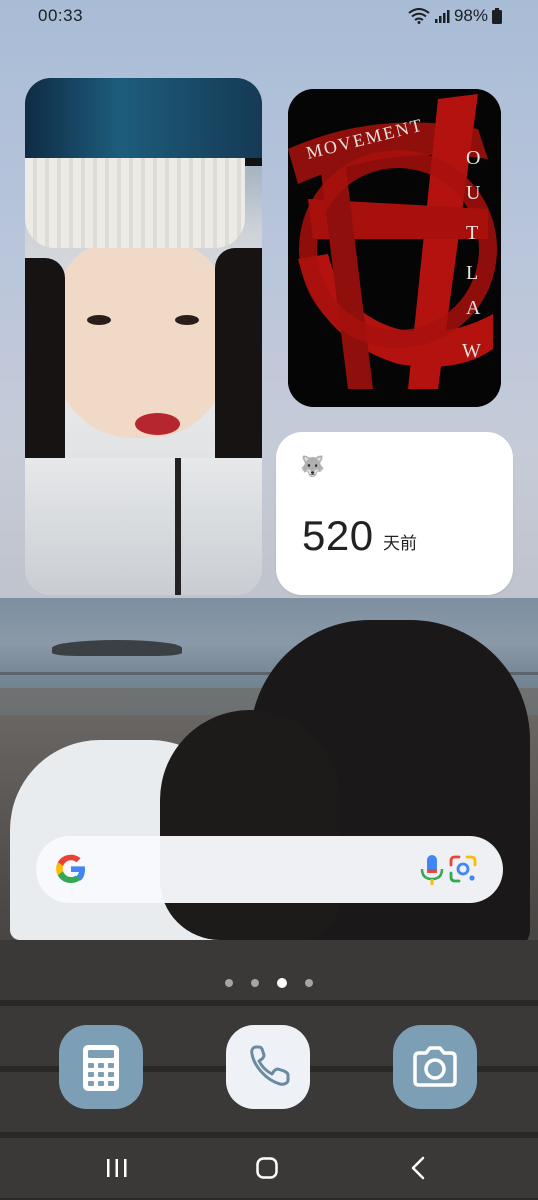 Image resolution: width=538 pixels, height=1200 pixels. What do you see at coordinates (338, 535) in the screenshot?
I see `dday-count: 520` at bounding box center [338, 535].